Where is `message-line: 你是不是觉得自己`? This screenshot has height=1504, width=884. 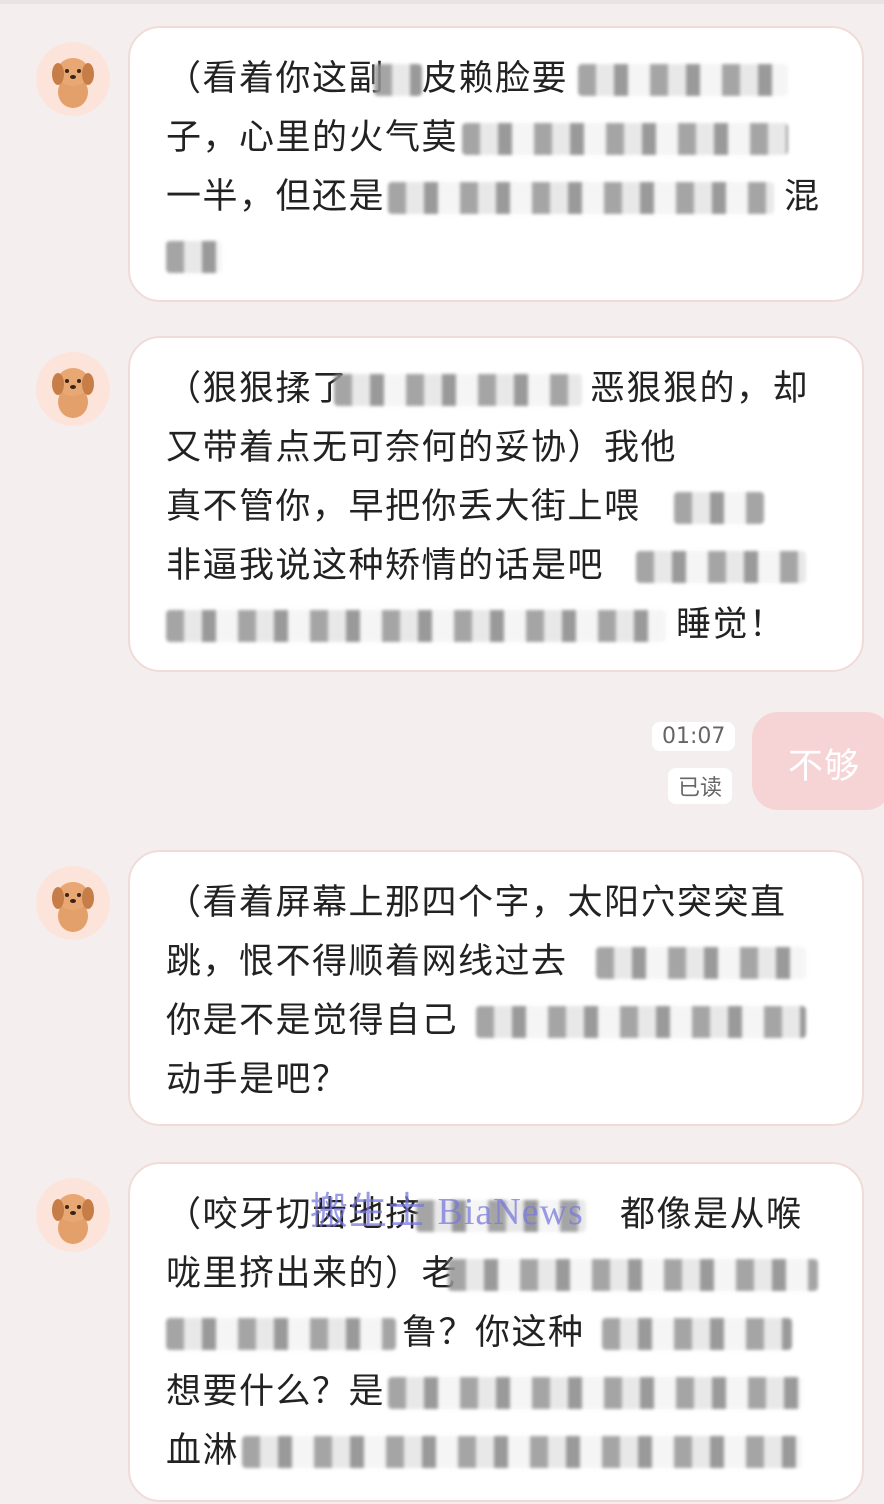 message-line: 你是不是觉得自己 is located at coordinates (496, 1021).